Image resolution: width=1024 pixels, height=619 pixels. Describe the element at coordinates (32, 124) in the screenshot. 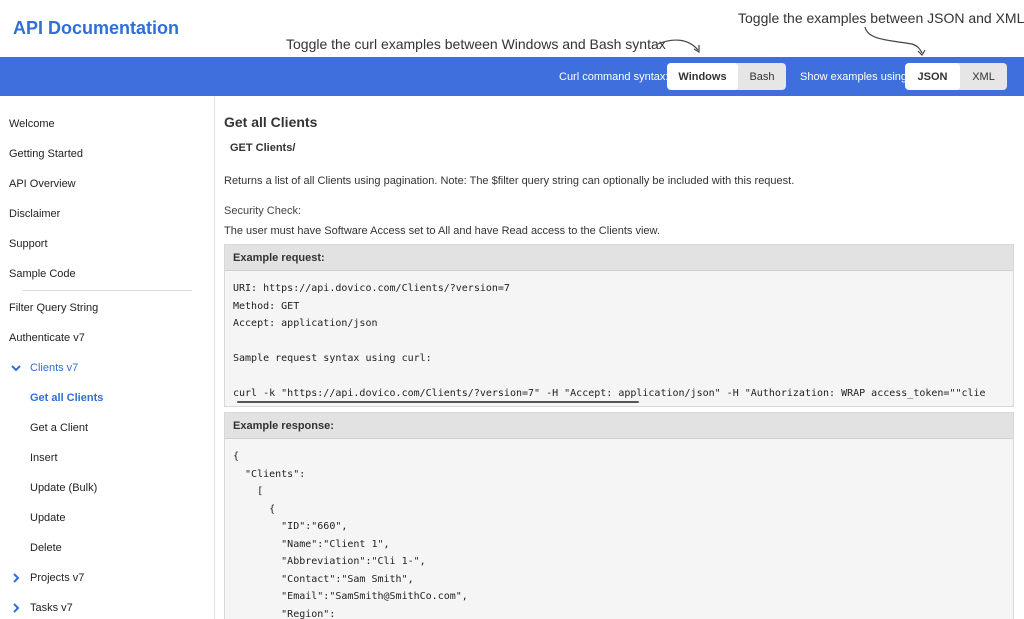

I see `sidebar-item-label: Welcome` at that location.